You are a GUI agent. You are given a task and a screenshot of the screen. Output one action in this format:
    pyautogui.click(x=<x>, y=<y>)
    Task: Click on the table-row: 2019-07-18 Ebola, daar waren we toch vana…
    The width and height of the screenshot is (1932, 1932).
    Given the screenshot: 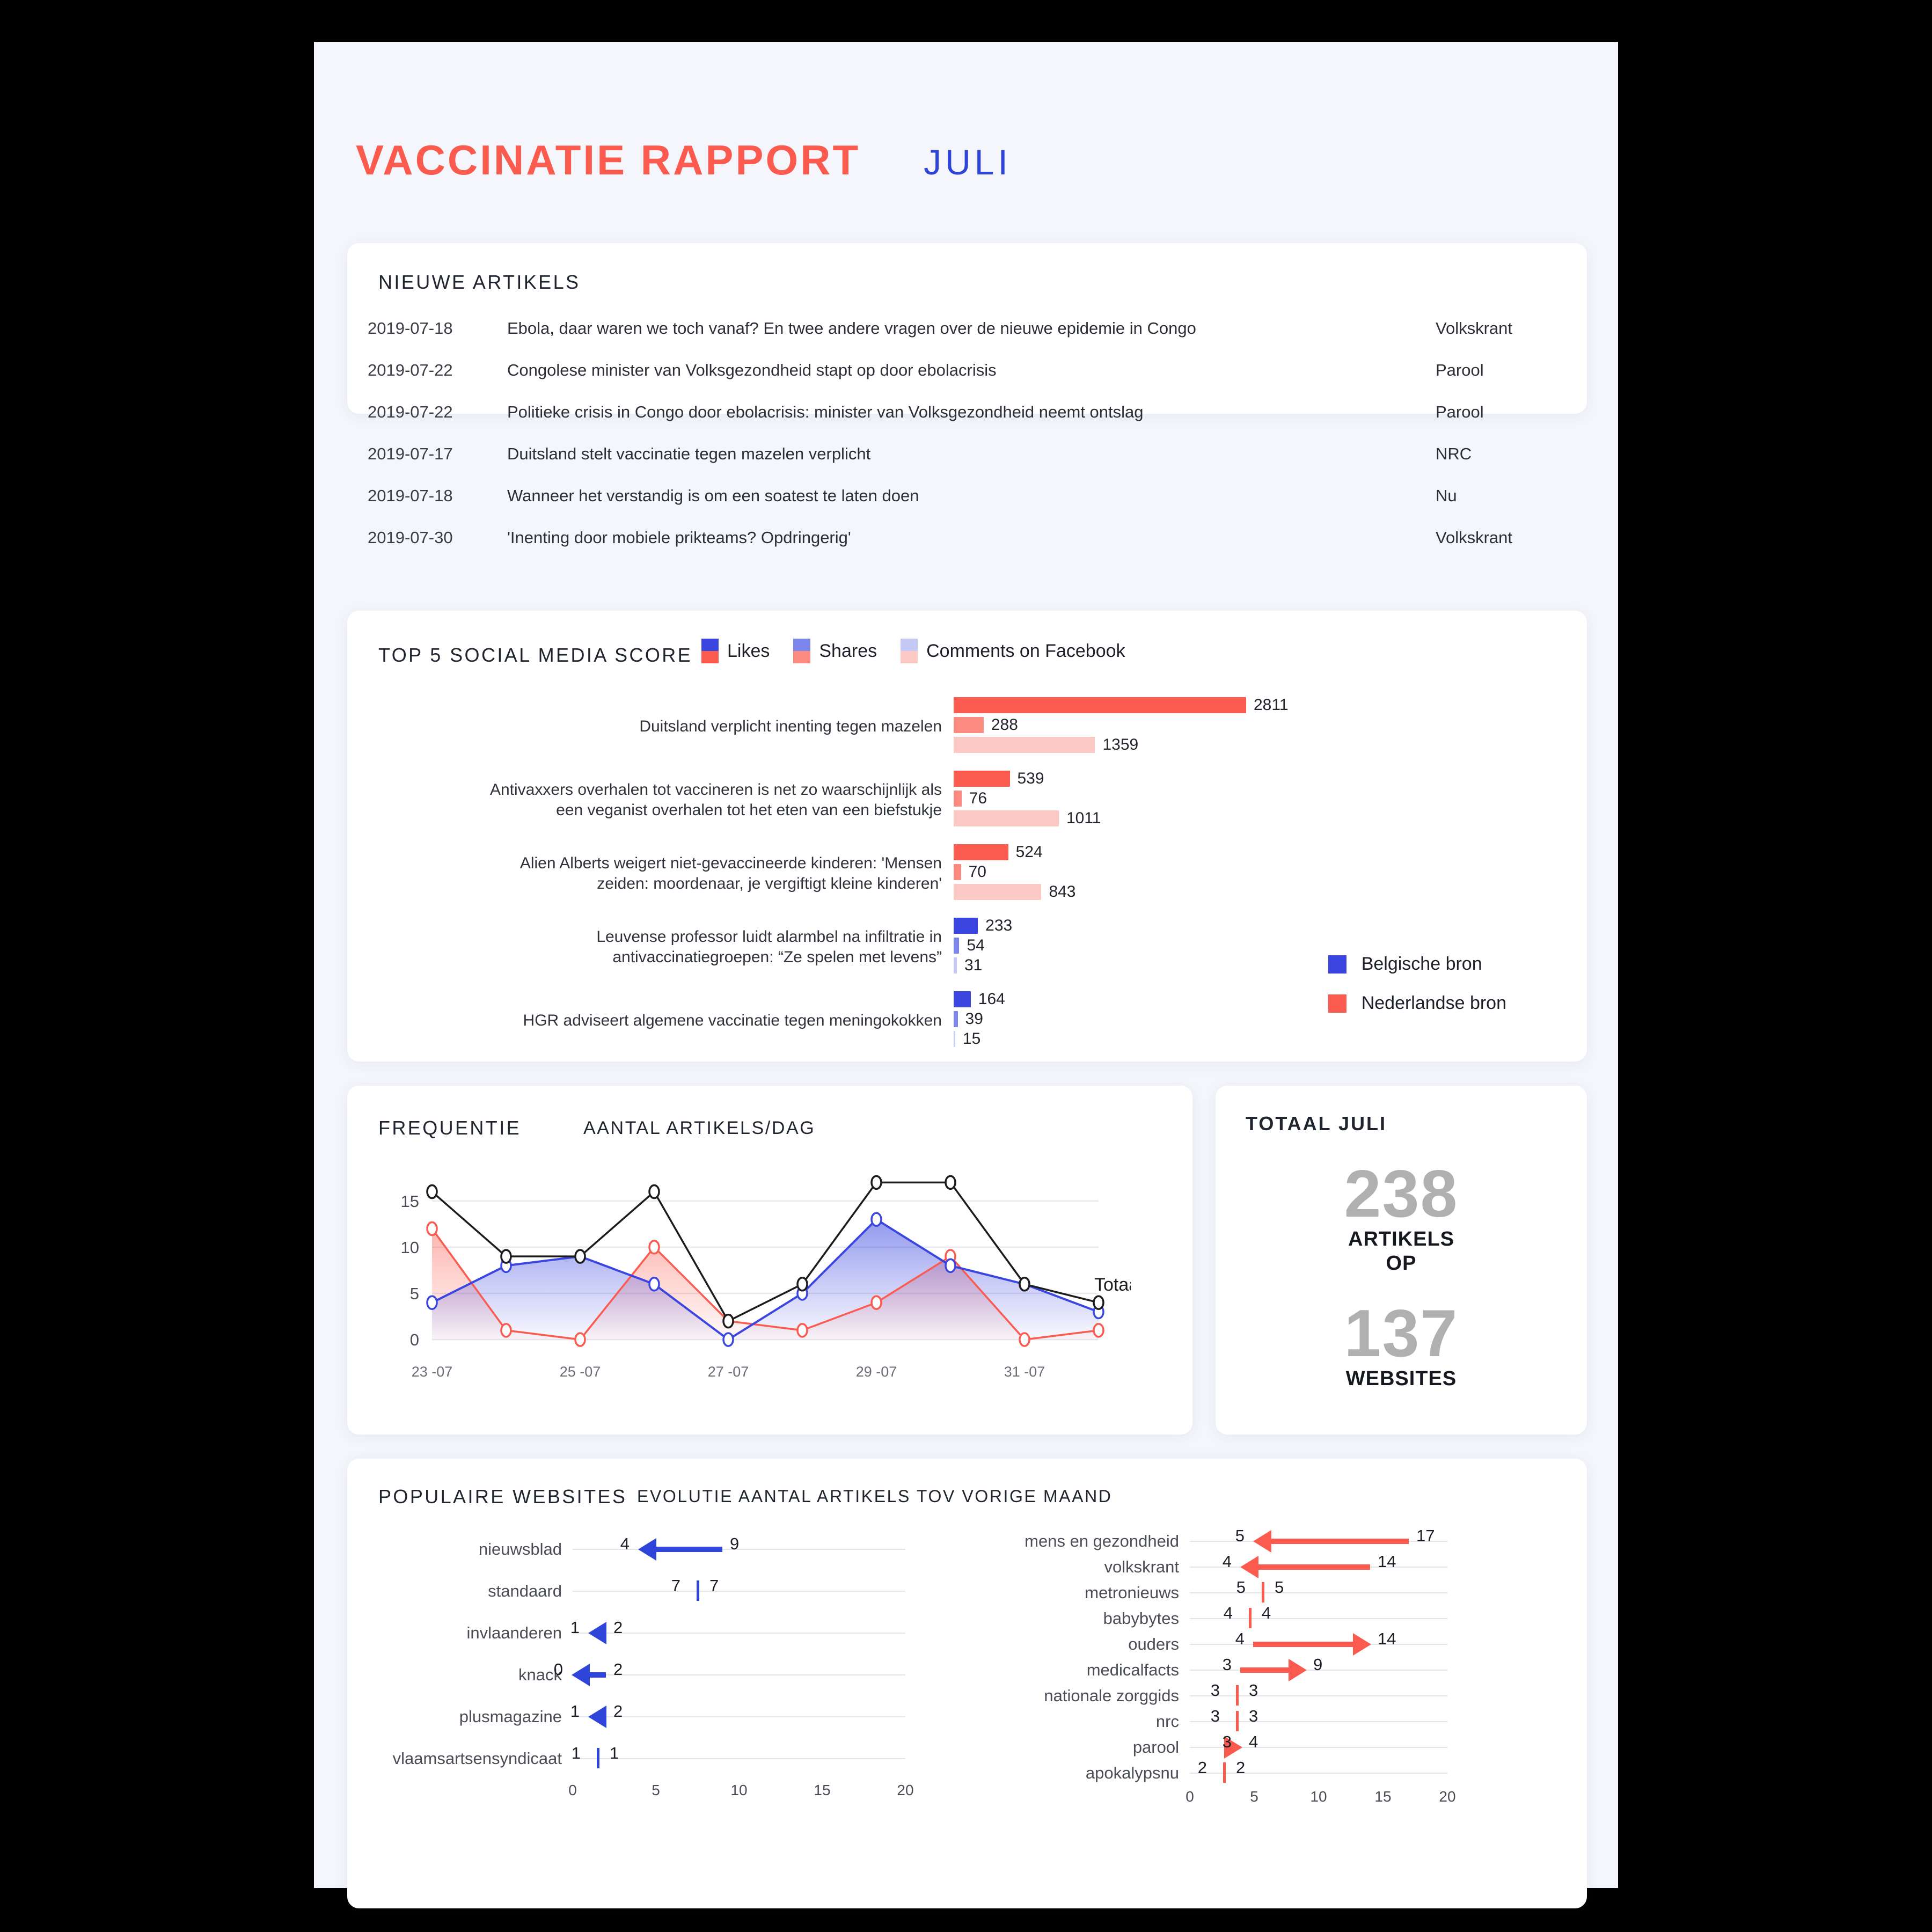 What is the action you would take?
    pyautogui.click(x=969, y=328)
    